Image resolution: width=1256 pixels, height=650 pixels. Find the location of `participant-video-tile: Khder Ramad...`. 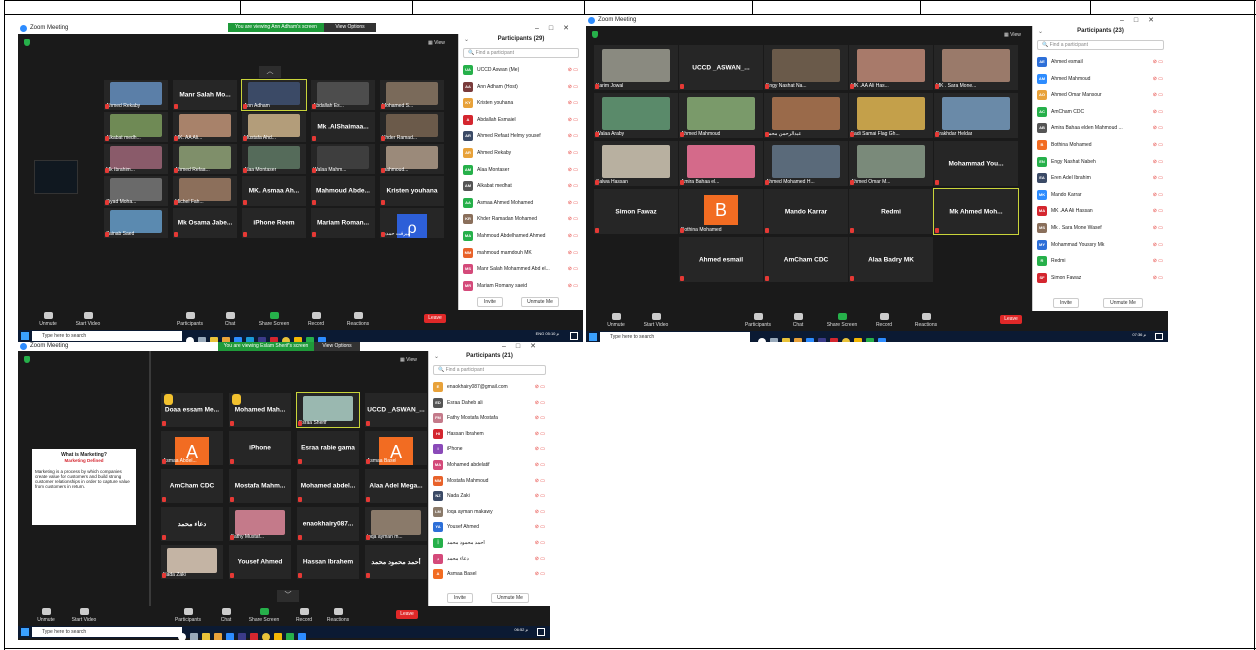

participant-video-tile: Khder Ramad... is located at coordinates (412, 127).